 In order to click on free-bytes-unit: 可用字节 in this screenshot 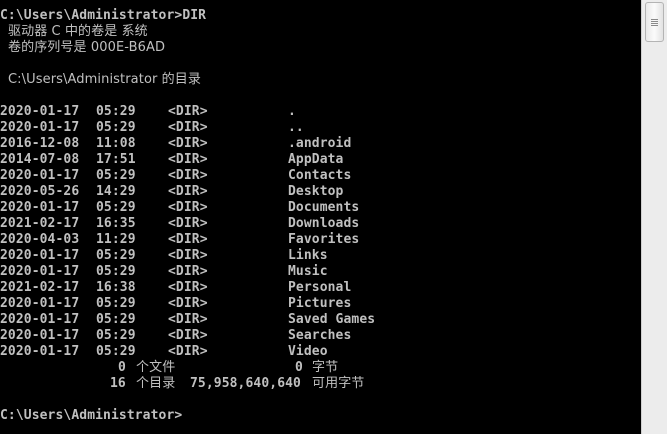, I will do `click(338, 383)`.